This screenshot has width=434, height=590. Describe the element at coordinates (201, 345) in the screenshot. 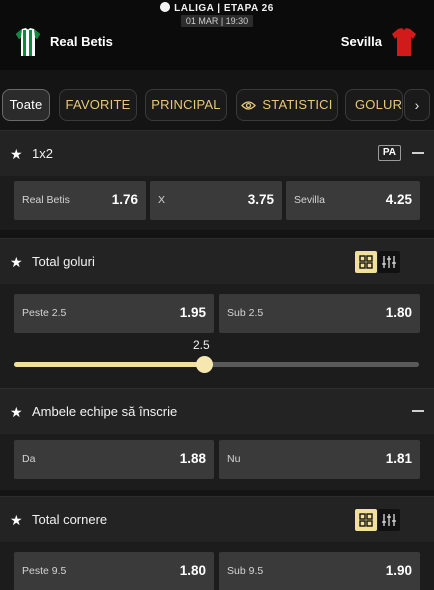

I see `slider-value-label: 2.5` at that location.